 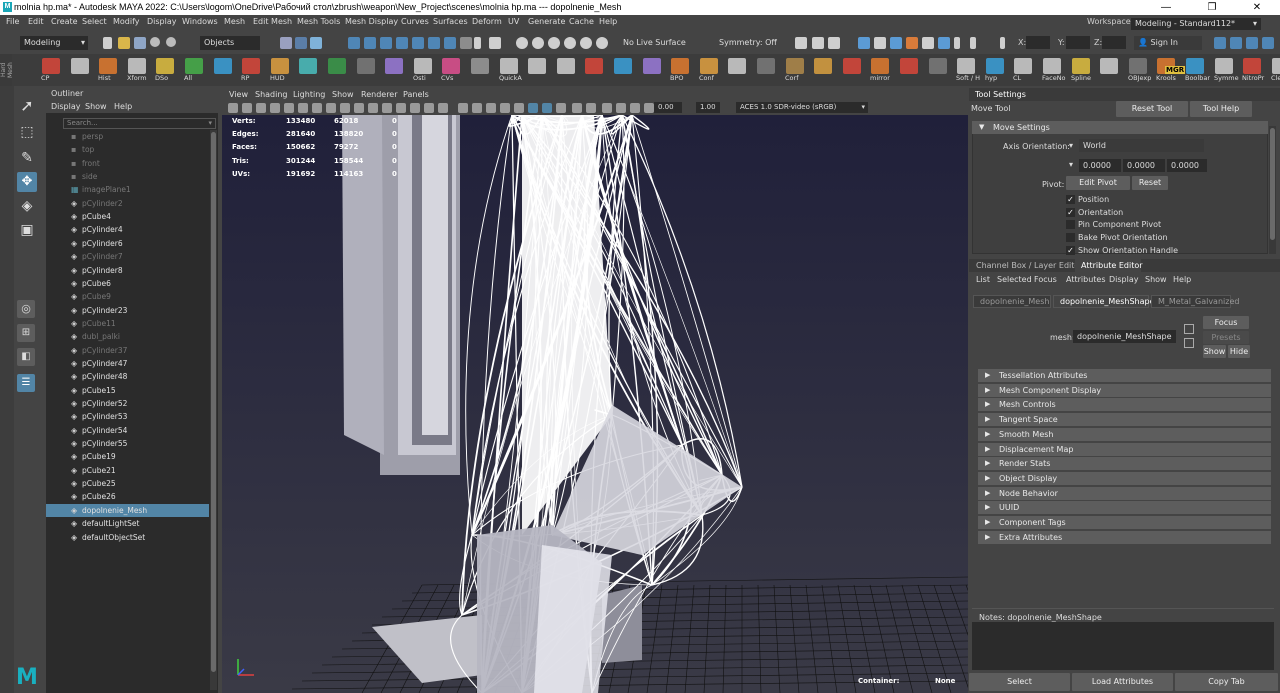 What do you see at coordinates (318, 21) in the screenshot?
I see `menu-mesh-tools: Mesh Tools` at bounding box center [318, 21].